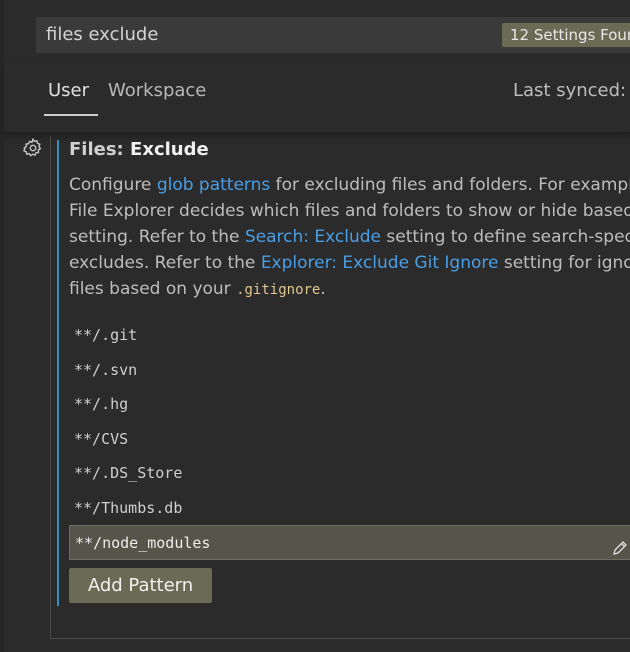 The width and height of the screenshot is (630, 652). Describe the element at coordinates (349, 542) in the screenshot. I see `pattern-item-selected: **/node_modules` at that location.